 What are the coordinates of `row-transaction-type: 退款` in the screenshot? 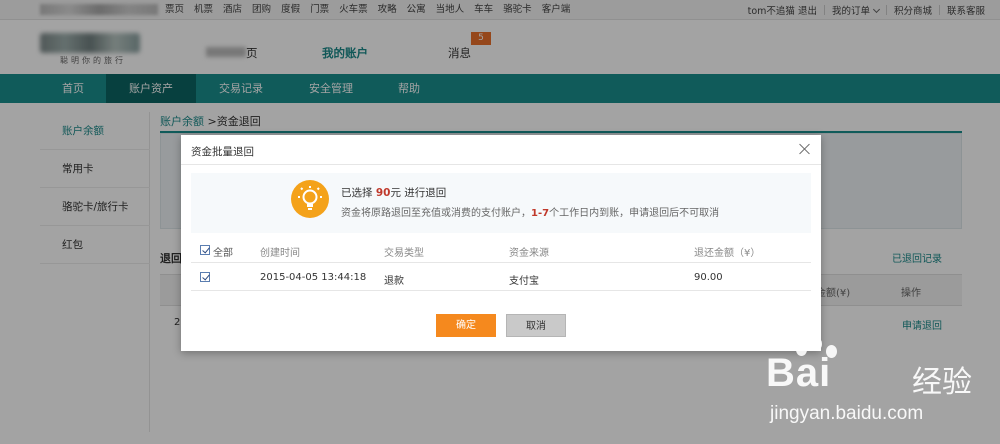 It's located at (394, 281).